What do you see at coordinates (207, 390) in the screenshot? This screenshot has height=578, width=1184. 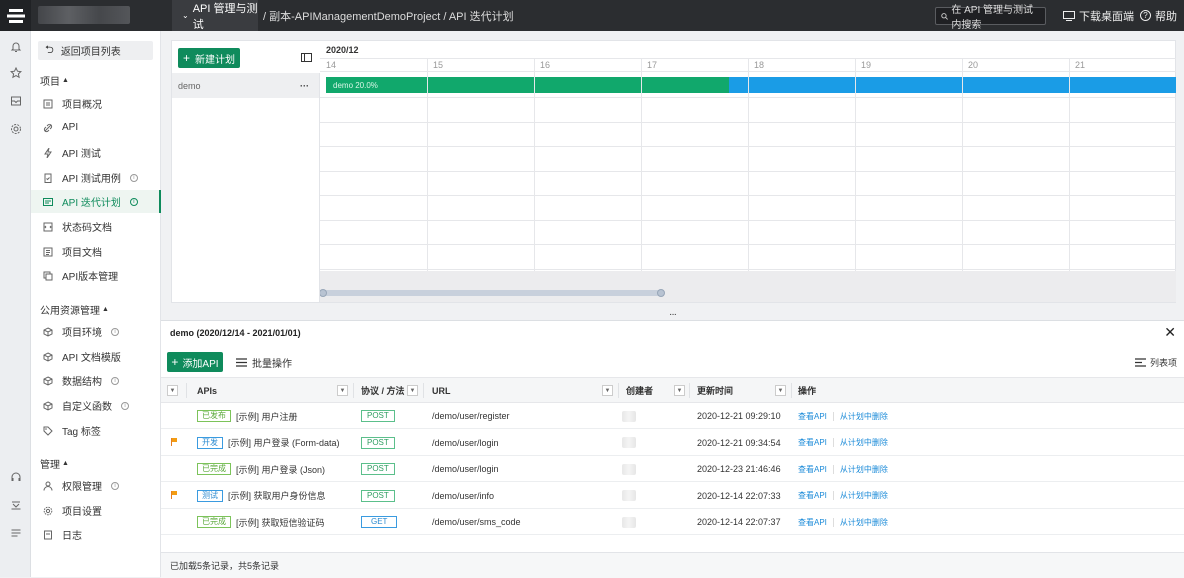 I see `header-apis: APIs` at bounding box center [207, 390].